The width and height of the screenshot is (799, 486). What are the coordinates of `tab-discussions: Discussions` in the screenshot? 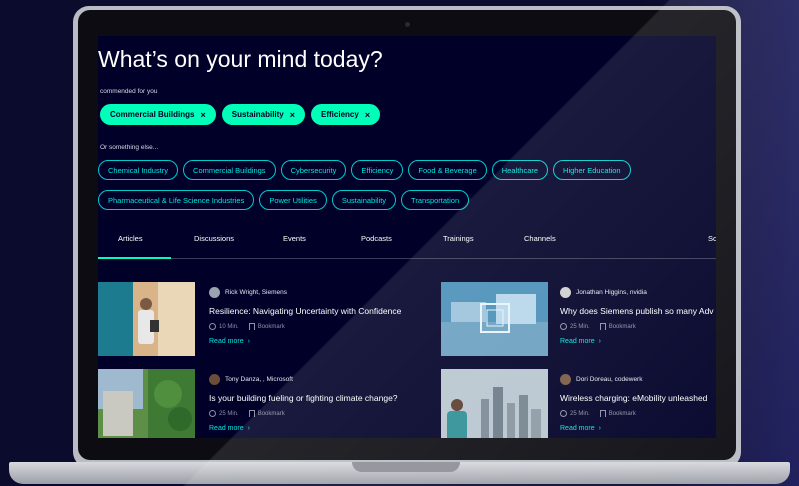 It's located at (214, 238).